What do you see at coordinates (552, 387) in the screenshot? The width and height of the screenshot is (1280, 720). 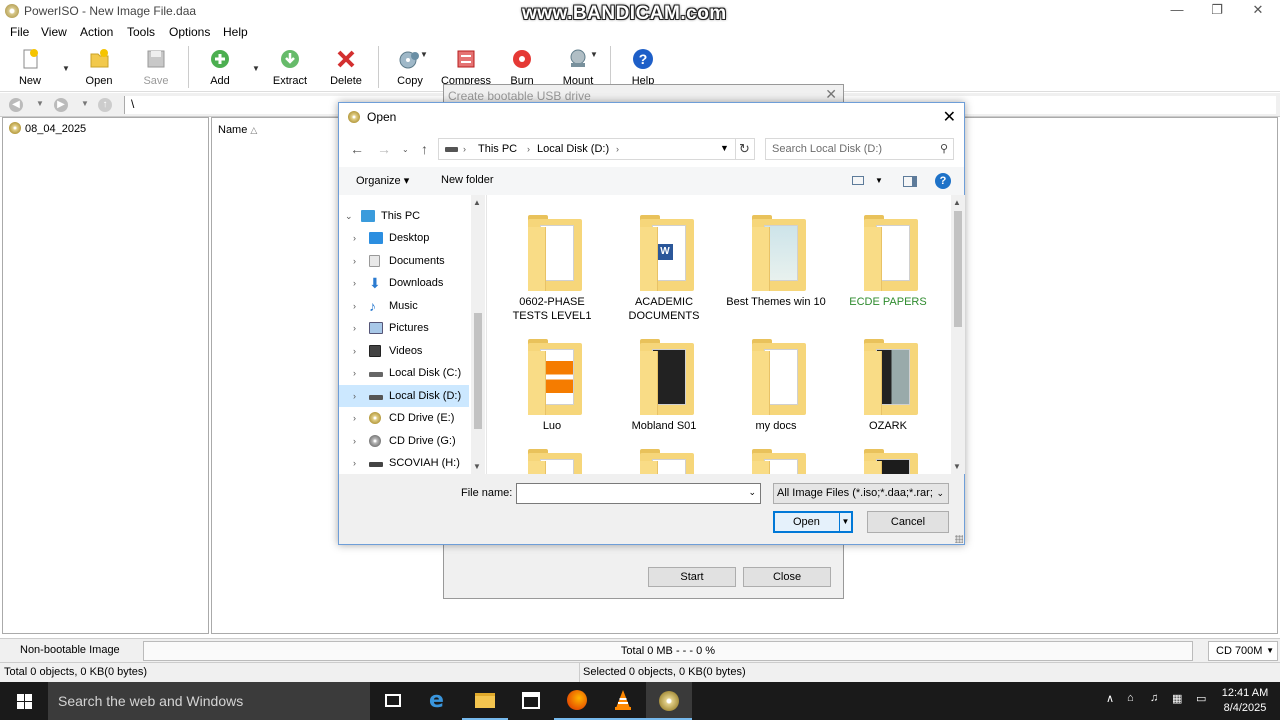 I see `folder-item: Luo` at bounding box center [552, 387].